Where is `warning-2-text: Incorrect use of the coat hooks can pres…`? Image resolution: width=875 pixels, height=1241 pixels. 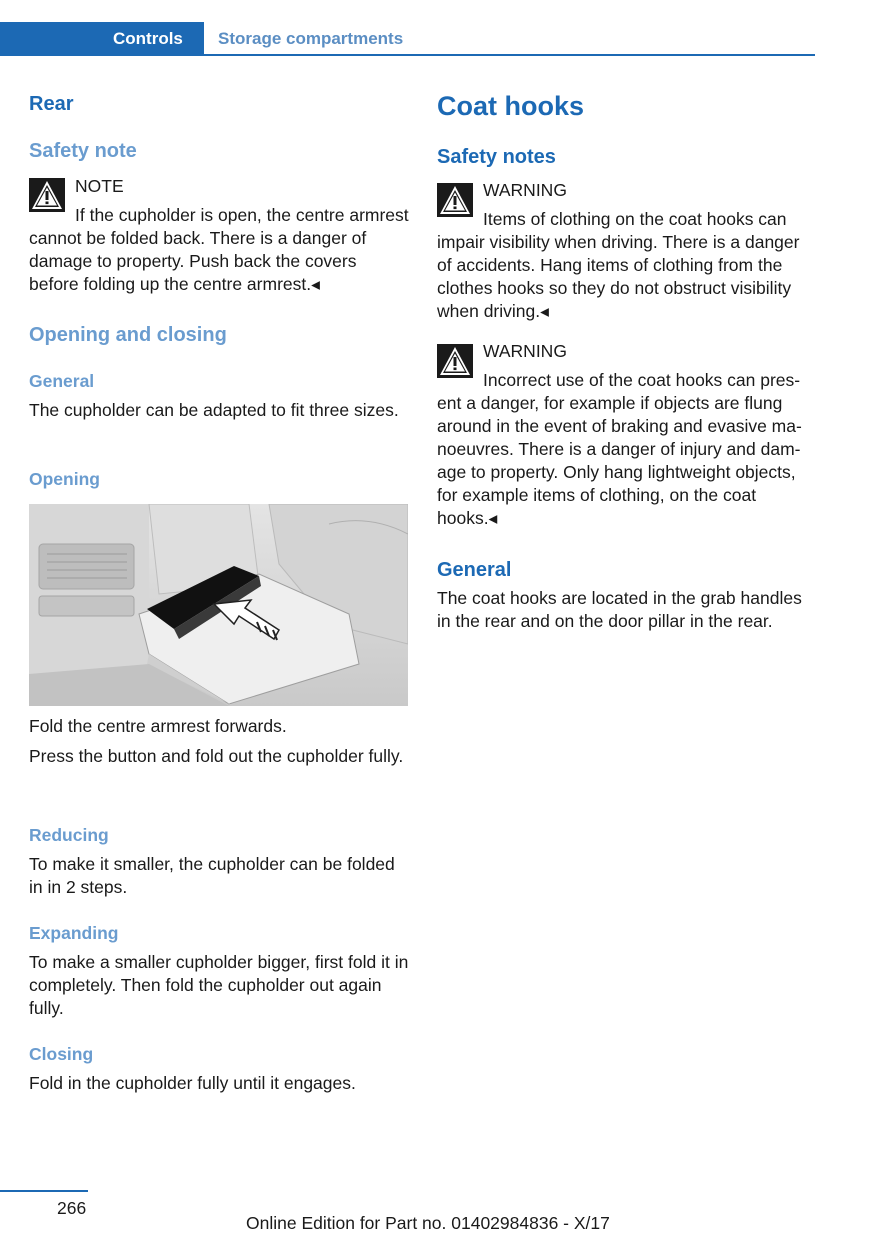
warning-2-text: Incorrect use of the coat hooks can pres… is located at coordinates (619, 449).